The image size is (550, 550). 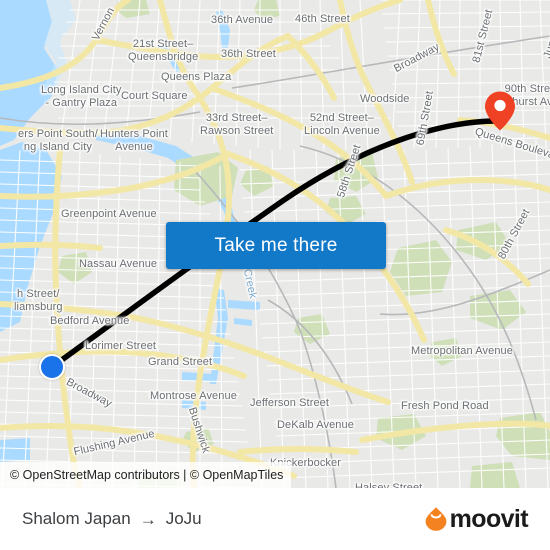 What do you see at coordinates (275, 519) in the screenshot?
I see `footer-bar: Shalom Japan → JoJu moovit` at bounding box center [275, 519].